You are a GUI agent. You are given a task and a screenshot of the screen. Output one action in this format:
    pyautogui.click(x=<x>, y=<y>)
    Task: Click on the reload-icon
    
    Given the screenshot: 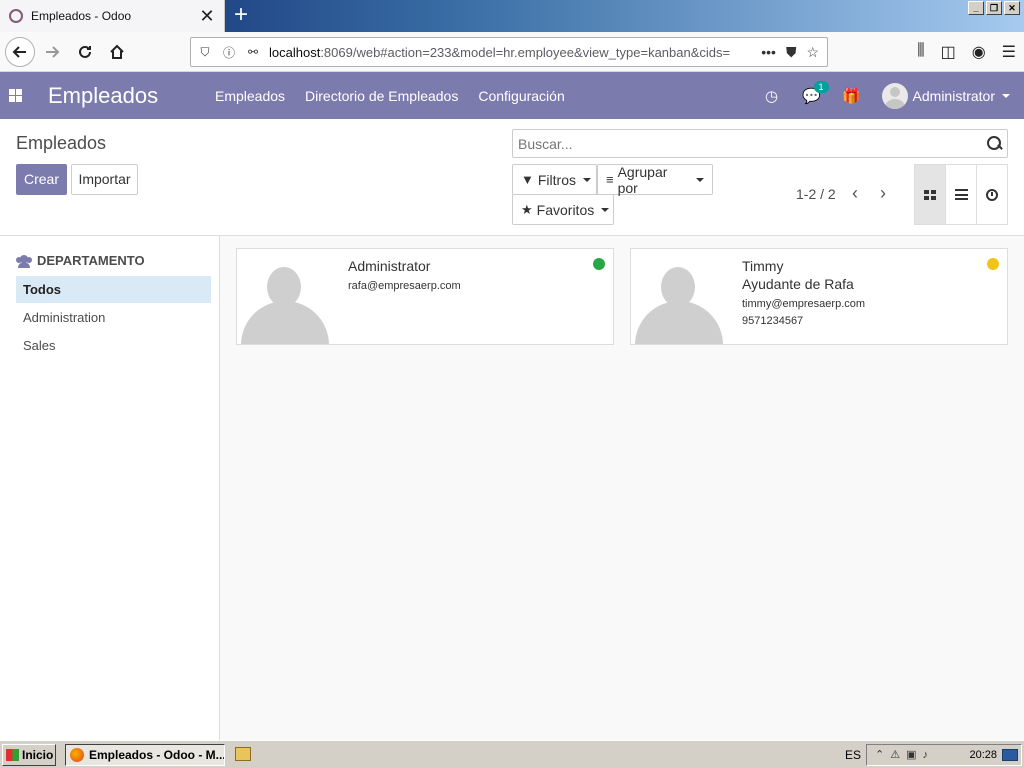 What is the action you would take?
    pyautogui.click(x=85, y=51)
    